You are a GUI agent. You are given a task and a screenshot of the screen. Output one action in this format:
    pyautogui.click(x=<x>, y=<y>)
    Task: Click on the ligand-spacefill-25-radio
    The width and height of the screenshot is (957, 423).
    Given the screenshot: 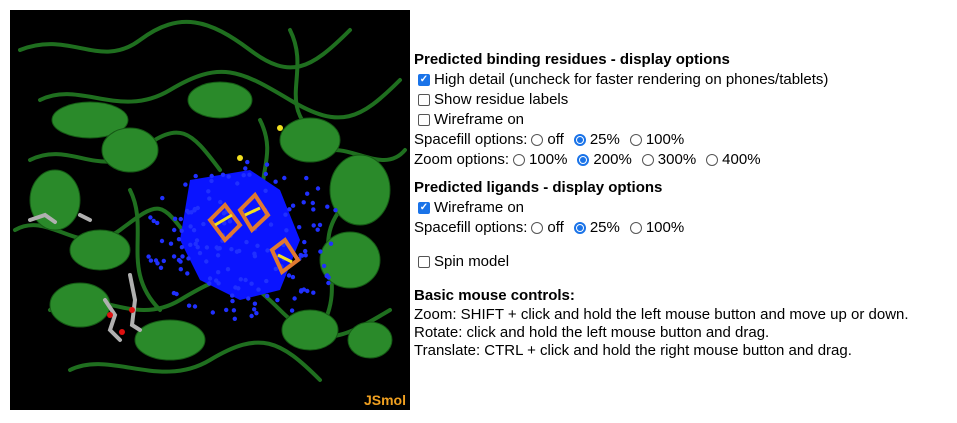 What is the action you would take?
    pyautogui.click(x=579, y=228)
    